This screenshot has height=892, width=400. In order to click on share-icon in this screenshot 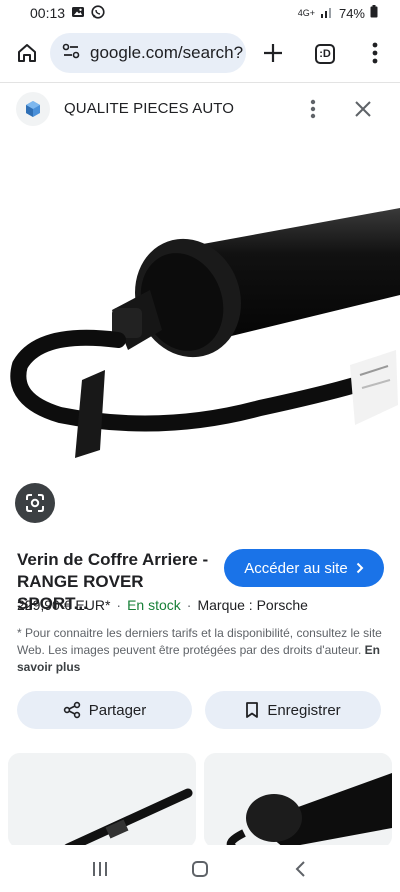, I will do `click(71, 710)`.